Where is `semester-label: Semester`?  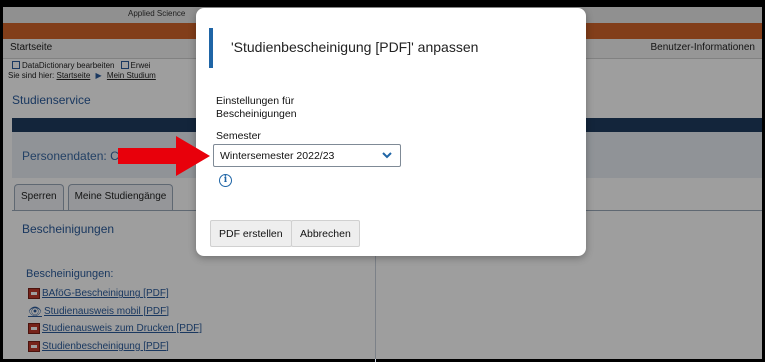
semester-label: Semester is located at coordinates (238, 136).